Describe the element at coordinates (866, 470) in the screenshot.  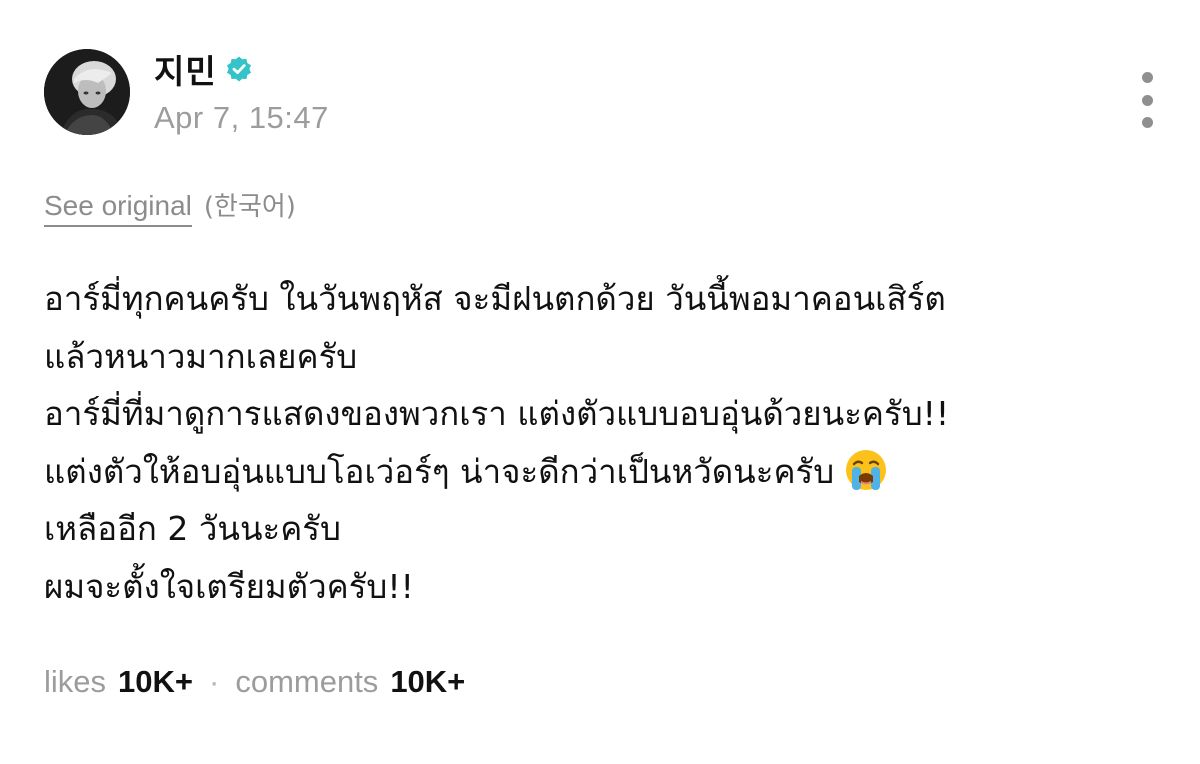
I see `loudly-crying-face-icon` at that location.